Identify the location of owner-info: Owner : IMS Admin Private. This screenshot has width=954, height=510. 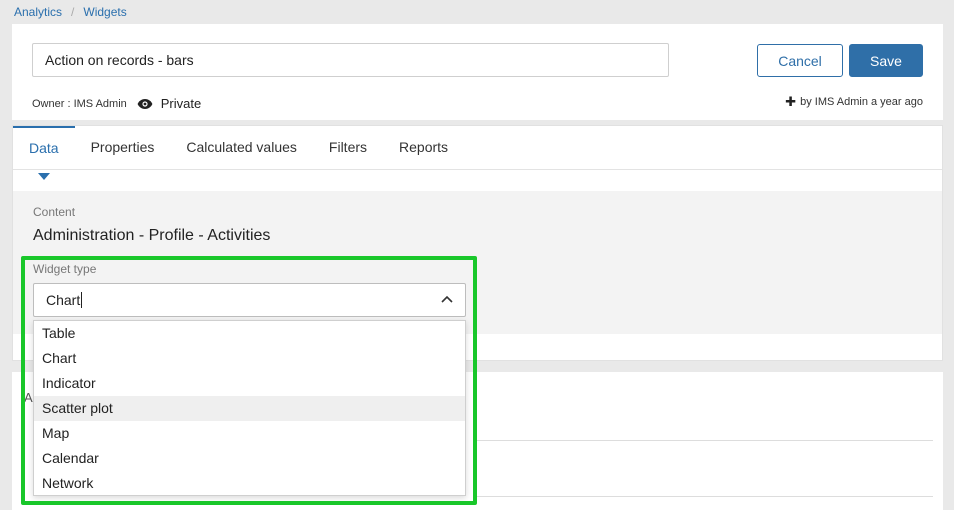
(116, 103).